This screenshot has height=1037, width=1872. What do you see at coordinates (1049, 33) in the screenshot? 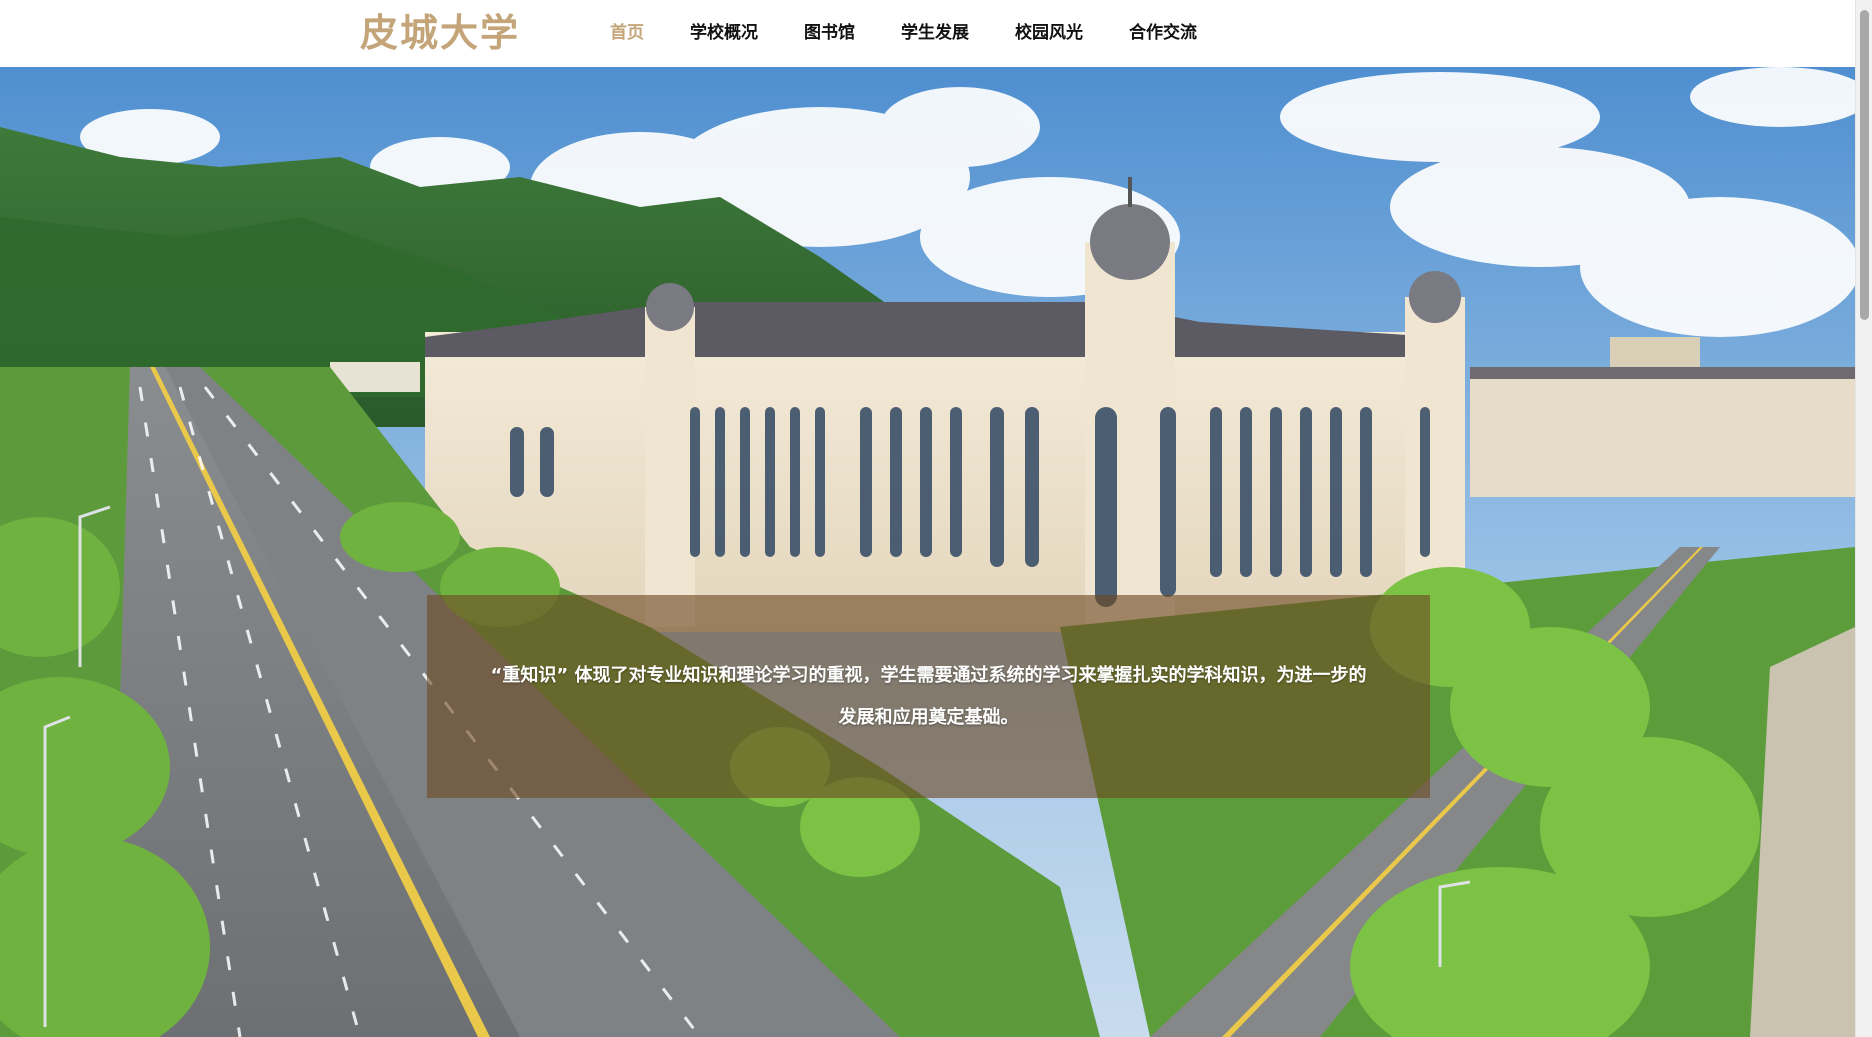
I see `nav-item-campus-scenery: 校园风光` at bounding box center [1049, 33].